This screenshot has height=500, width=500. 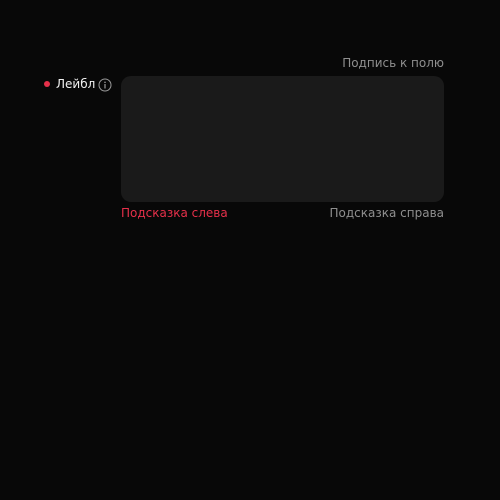 I want to click on info-circle-icon, so click(x=105, y=85).